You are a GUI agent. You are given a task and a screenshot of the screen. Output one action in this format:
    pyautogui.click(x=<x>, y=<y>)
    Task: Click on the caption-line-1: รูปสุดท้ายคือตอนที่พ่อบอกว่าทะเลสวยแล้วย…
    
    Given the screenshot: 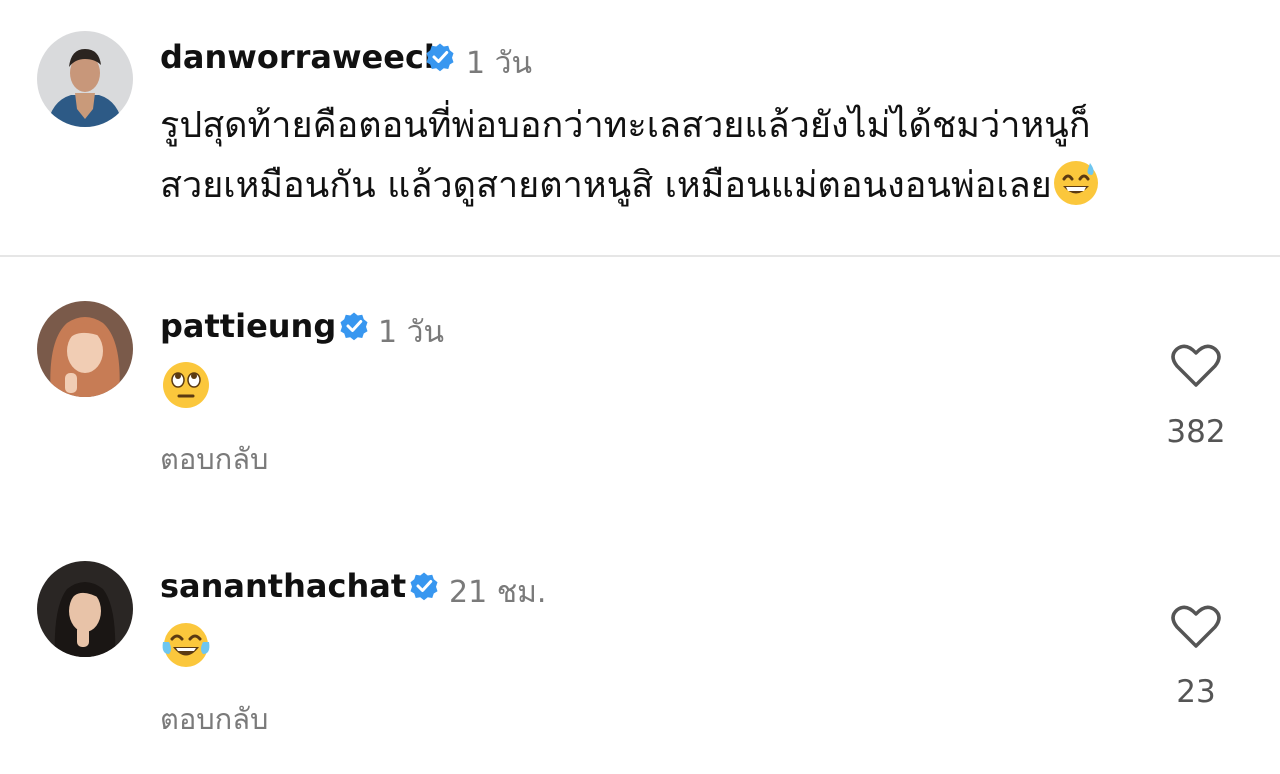 What is the action you would take?
    pyautogui.click(x=625, y=125)
    